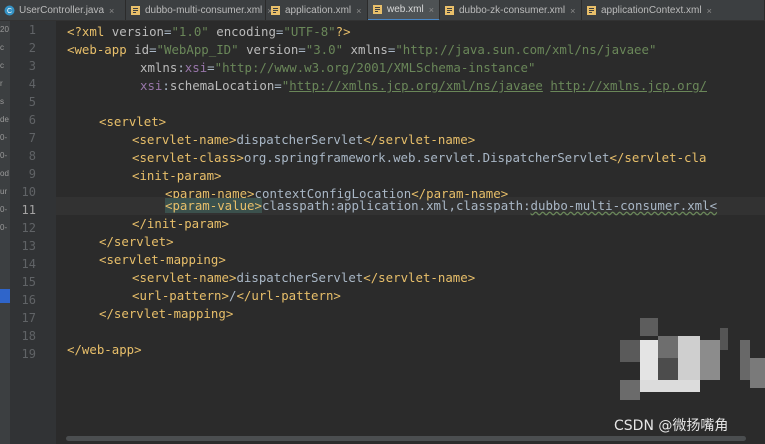 The height and width of the screenshot is (444, 765). Describe the element at coordinates (4, 173) in the screenshot. I see `project-tree-fragment: od` at that location.